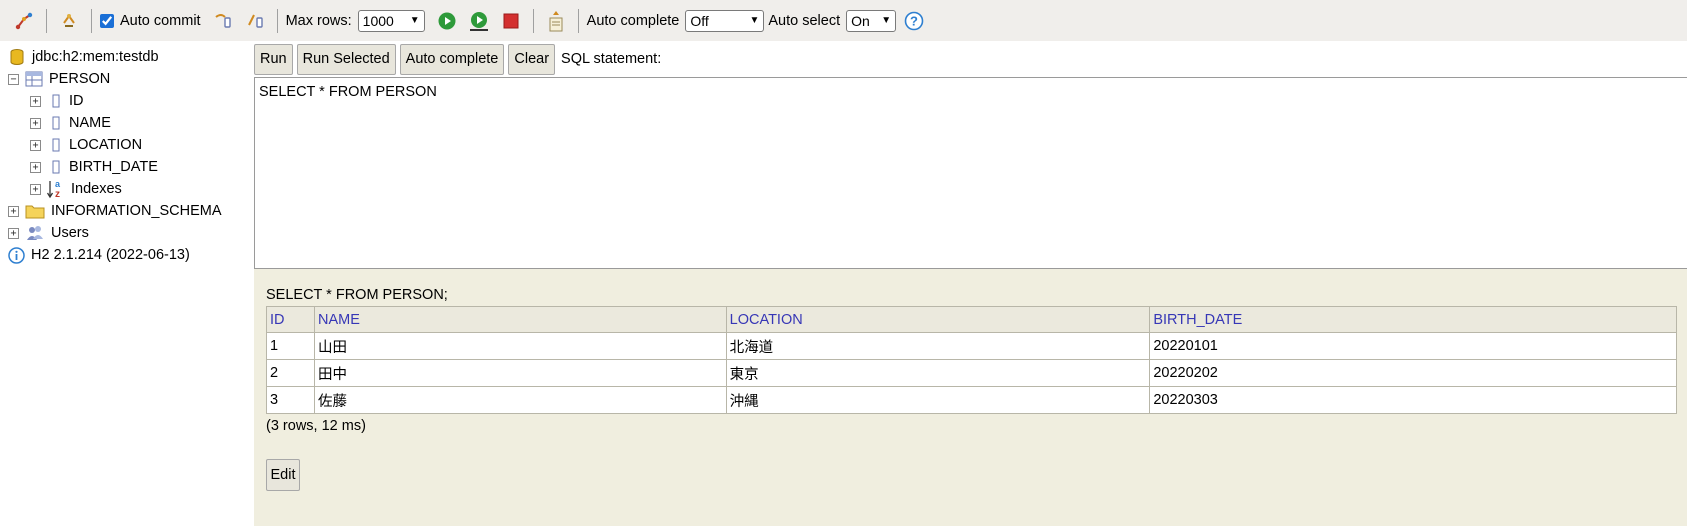 This screenshot has height=526, width=1687. I want to click on run-button: Run, so click(273, 59).